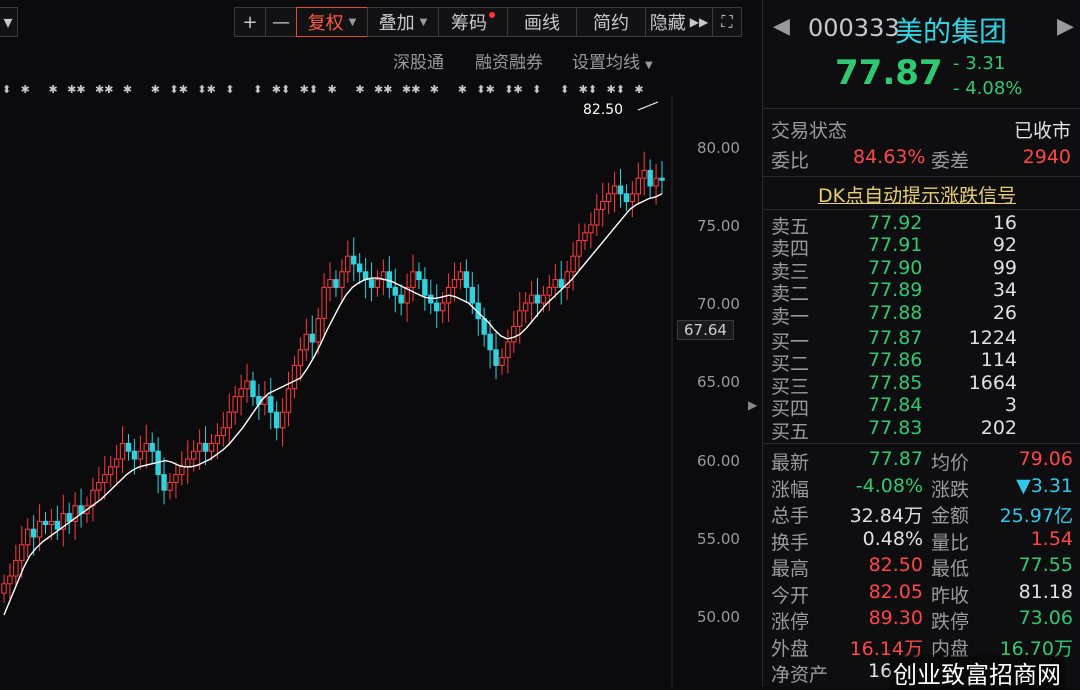 This screenshot has width=1080, height=690. What do you see at coordinates (790, 542) in the screenshot?
I see `stat-label: 换手` at bounding box center [790, 542].